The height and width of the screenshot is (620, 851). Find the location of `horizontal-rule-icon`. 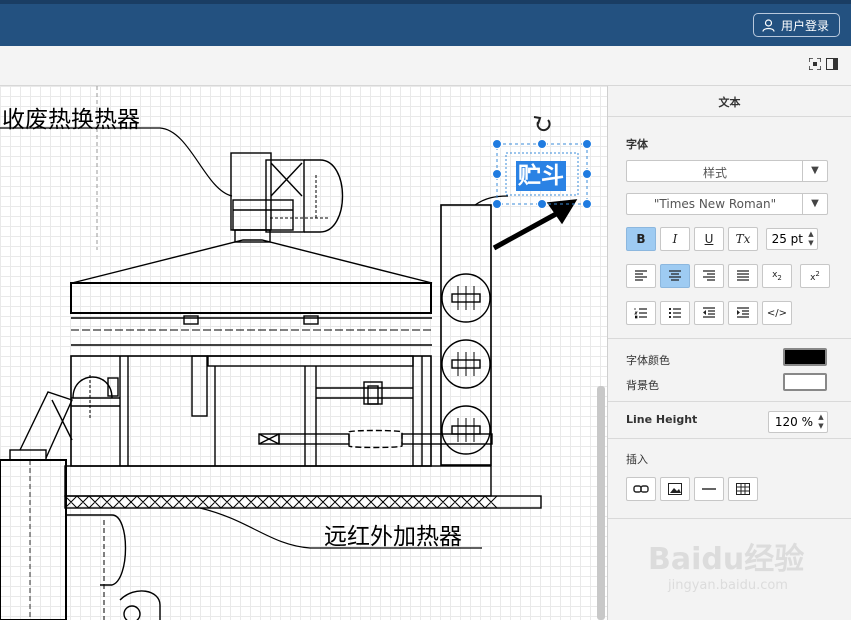

horizontal-rule-icon is located at coordinates (709, 489).